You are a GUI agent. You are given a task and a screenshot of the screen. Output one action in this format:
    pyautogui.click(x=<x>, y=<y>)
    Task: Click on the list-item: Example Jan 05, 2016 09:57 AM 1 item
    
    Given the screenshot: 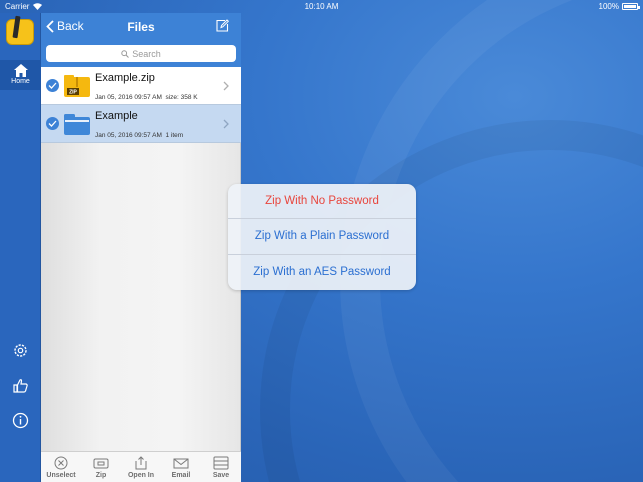 What is the action you would take?
    pyautogui.click(x=141, y=124)
    